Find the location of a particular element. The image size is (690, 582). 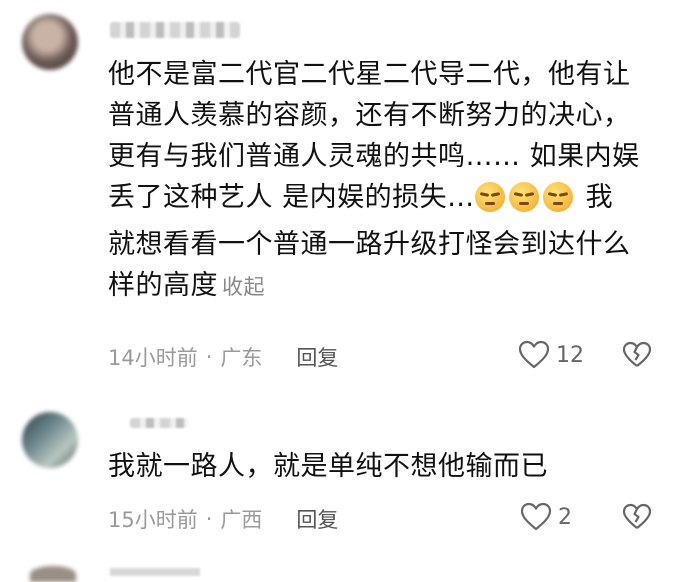

comment-line: 样的高度 收起 is located at coordinates (388, 286).